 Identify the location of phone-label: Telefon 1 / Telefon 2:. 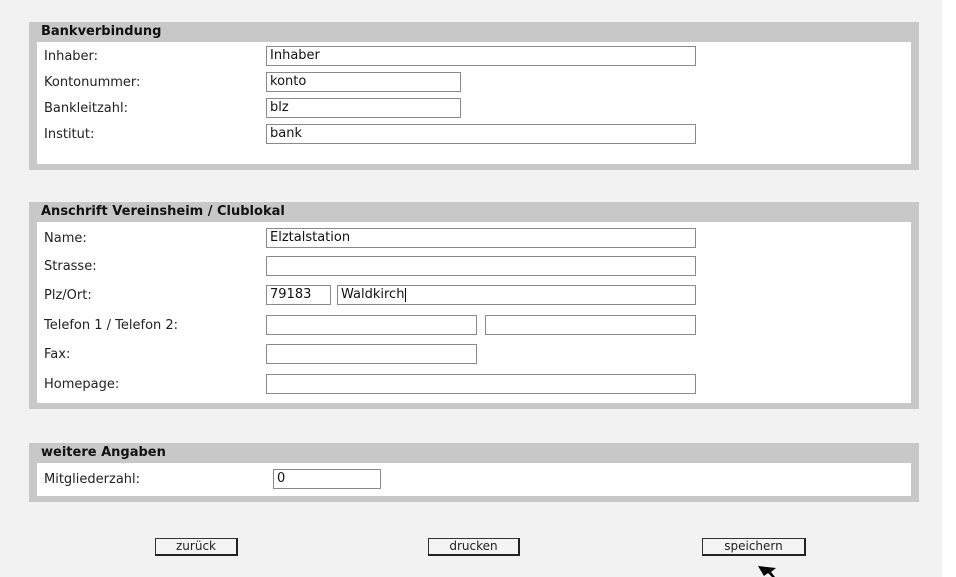
(111, 325).